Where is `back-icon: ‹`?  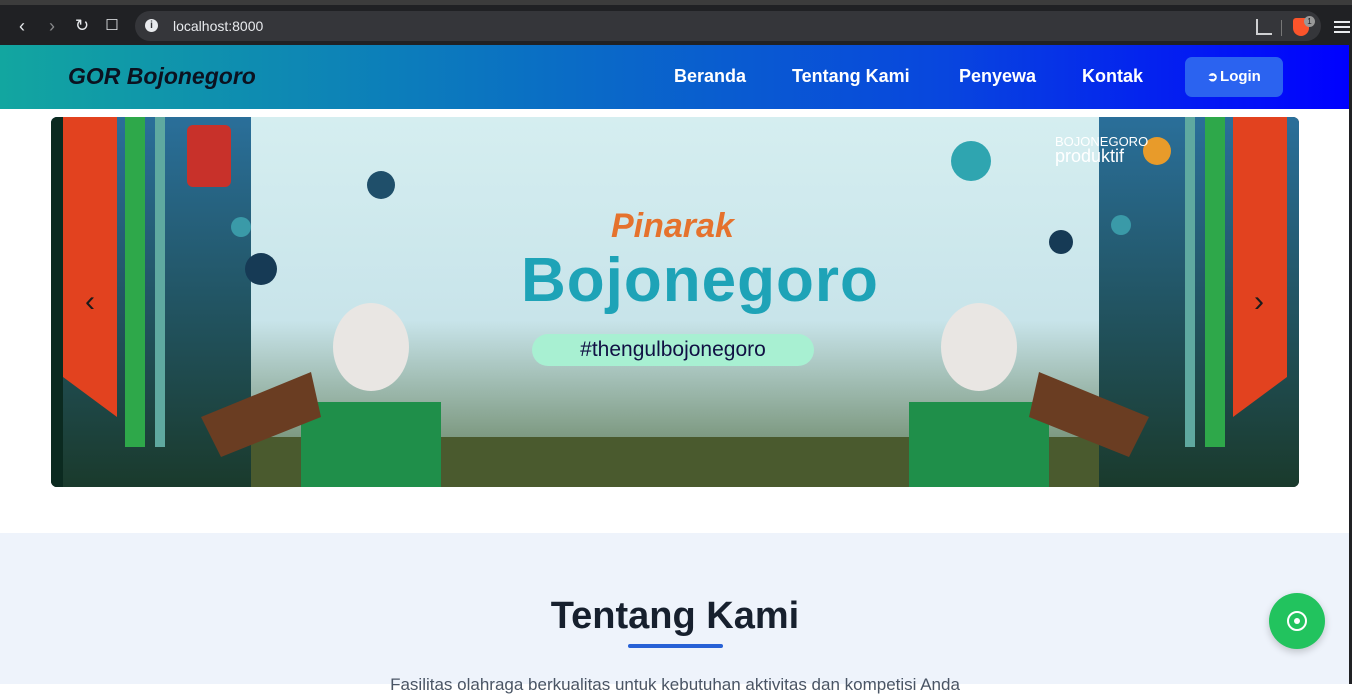
back-icon: ‹ is located at coordinates (22, 26).